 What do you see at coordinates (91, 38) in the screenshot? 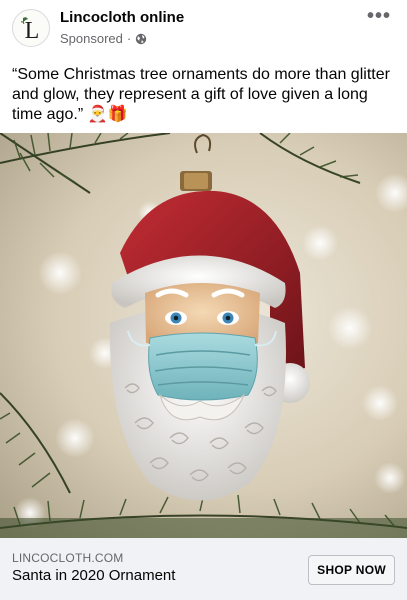
I see `sponsored-label: Sponsored` at bounding box center [91, 38].